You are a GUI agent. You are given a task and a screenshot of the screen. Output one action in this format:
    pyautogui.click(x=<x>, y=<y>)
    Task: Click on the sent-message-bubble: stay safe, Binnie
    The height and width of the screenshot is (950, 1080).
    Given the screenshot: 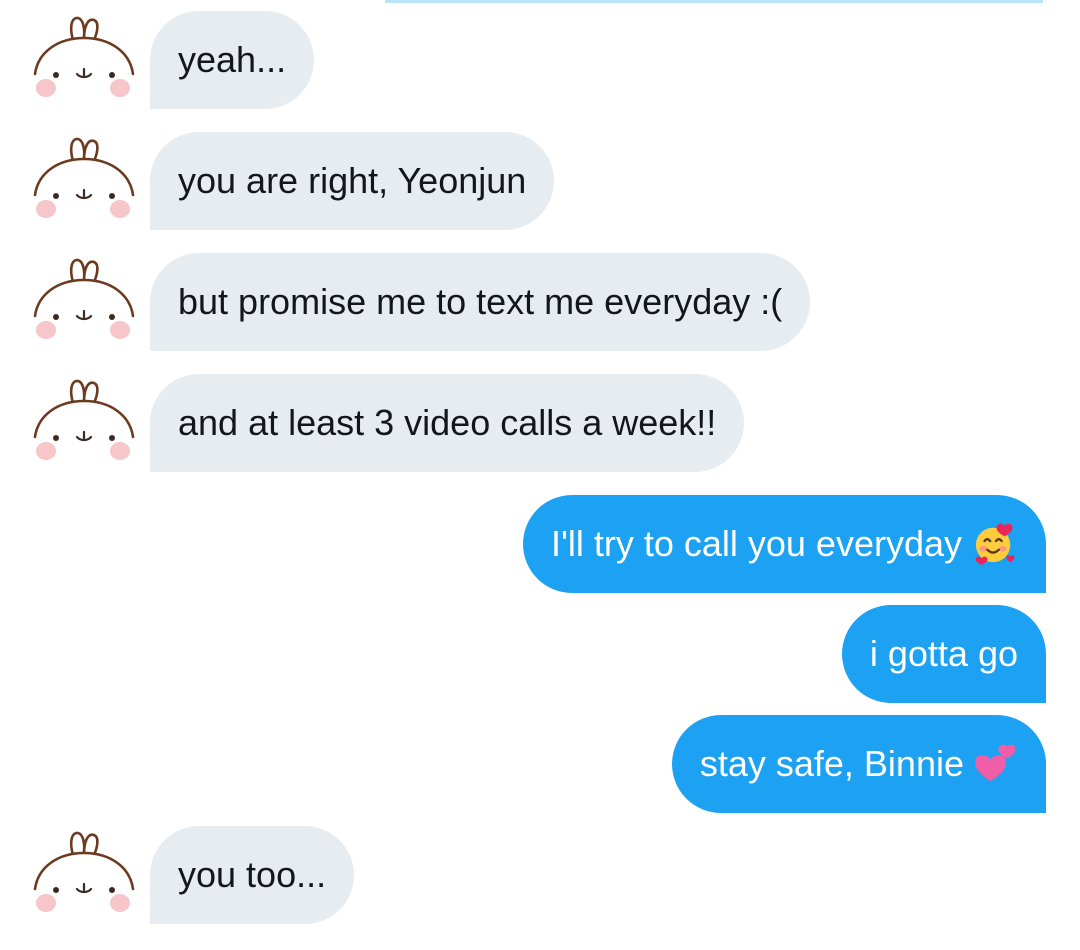 What is the action you would take?
    pyautogui.click(x=858, y=764)
    